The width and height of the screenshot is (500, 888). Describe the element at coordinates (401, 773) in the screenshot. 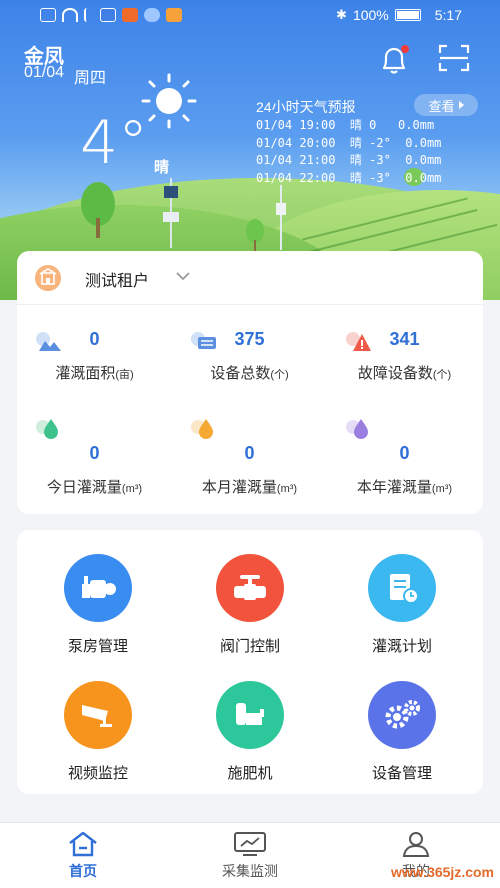

I see `function-label: 设备管理` at that location.